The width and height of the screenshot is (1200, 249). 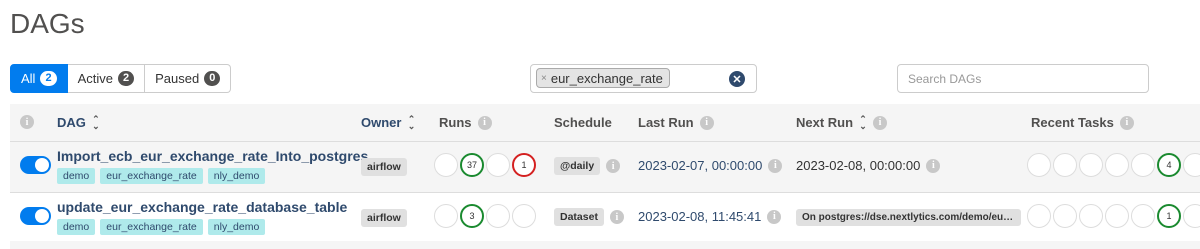 What do you see at coordinates (47, 23) in the screenshot?
I see `page-title: DAGs` at bounding box center [47, 23].